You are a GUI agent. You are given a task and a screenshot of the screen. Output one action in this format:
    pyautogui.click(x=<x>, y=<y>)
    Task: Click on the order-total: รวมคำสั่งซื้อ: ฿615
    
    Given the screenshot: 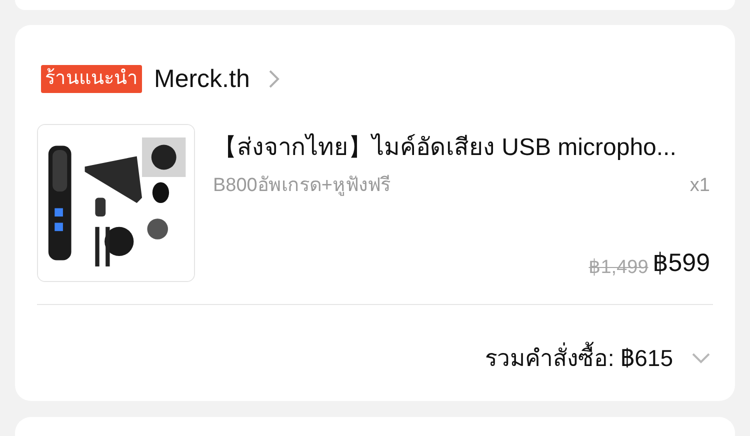 What is the action you would take?
    pyautogui.click(x=578, y=358)
    